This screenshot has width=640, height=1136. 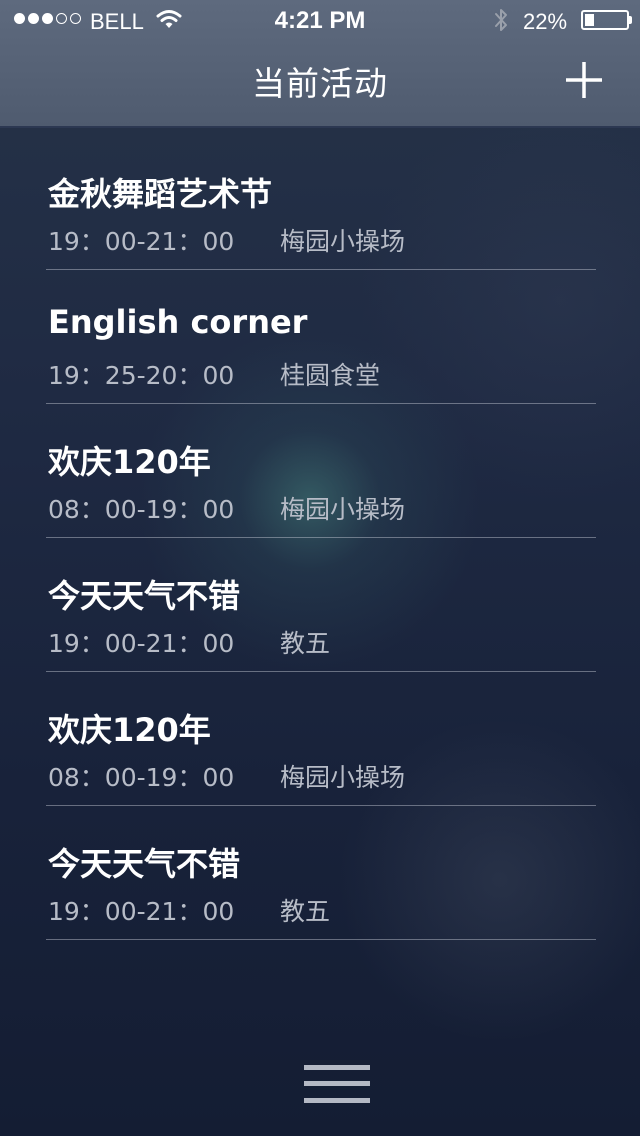 I want to click on add-activity-button, so click(x=584, y=80).